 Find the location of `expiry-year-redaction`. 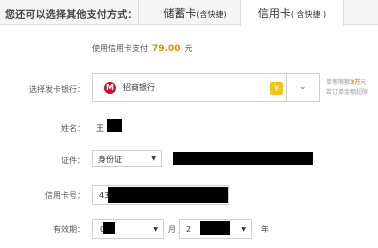

expiry-year-redaction is located at coordinates (215, 228).